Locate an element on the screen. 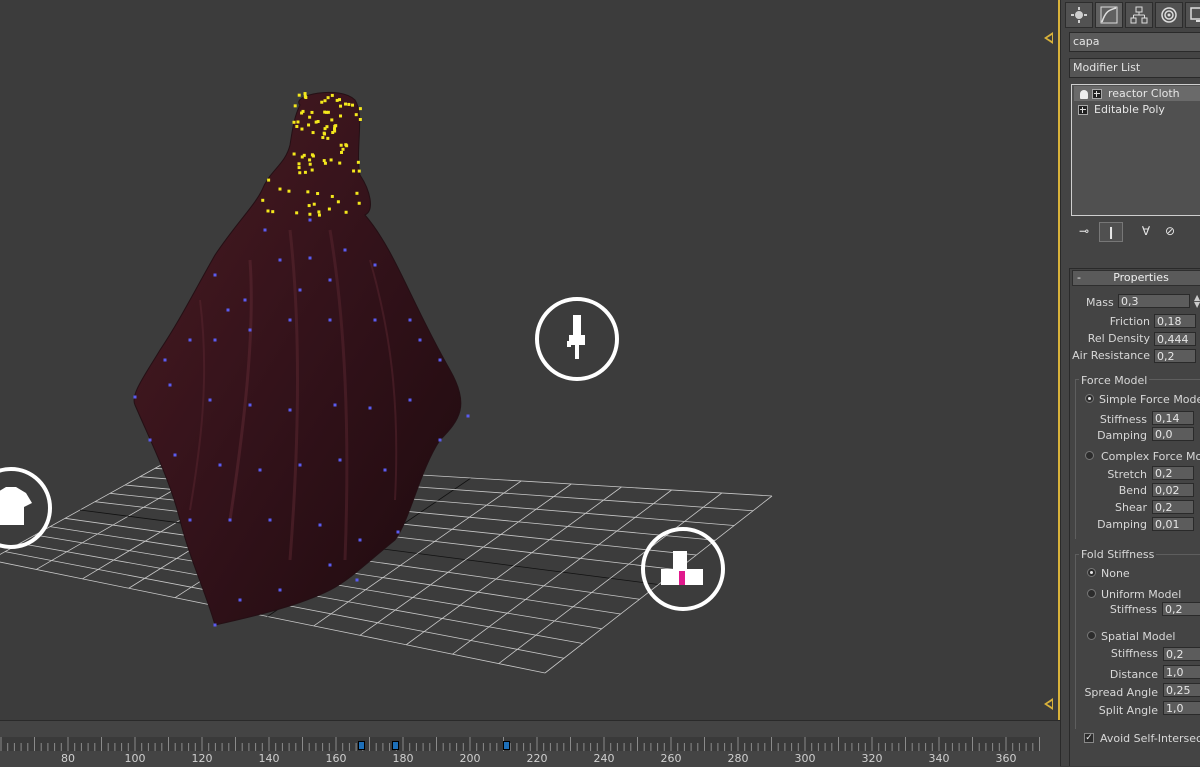  timeline-ticks is located at coordinates (520, 744).